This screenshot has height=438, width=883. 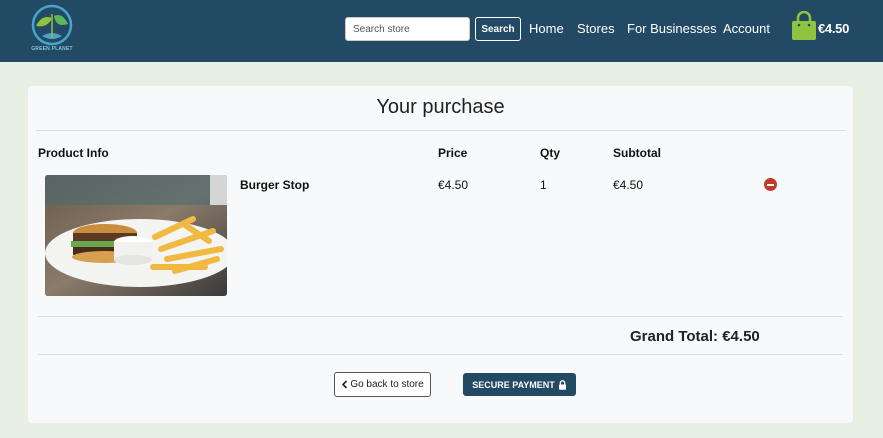 What do you see at coordinates (562, 384) in the screenshot?
I see `lock-icon` at bounding box center [562, 384].